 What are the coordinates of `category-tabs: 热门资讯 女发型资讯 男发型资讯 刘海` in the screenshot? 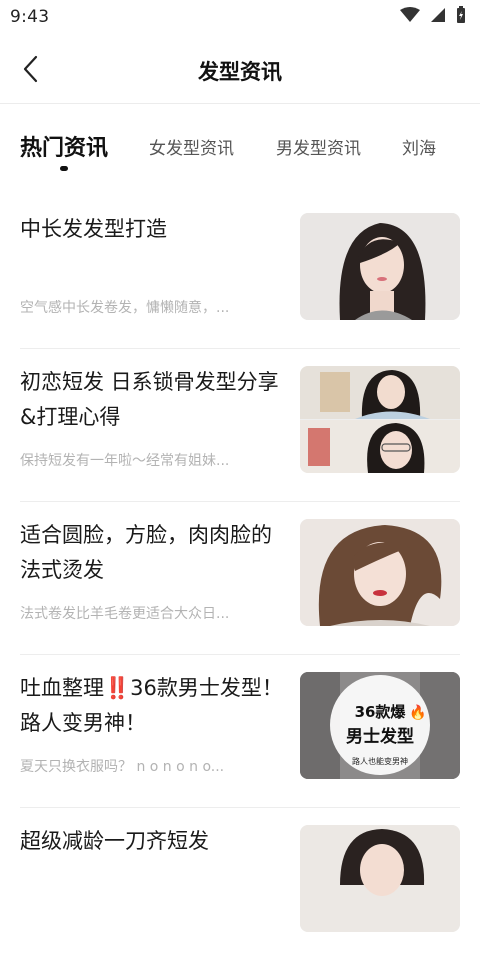 It's located at (240, 155).